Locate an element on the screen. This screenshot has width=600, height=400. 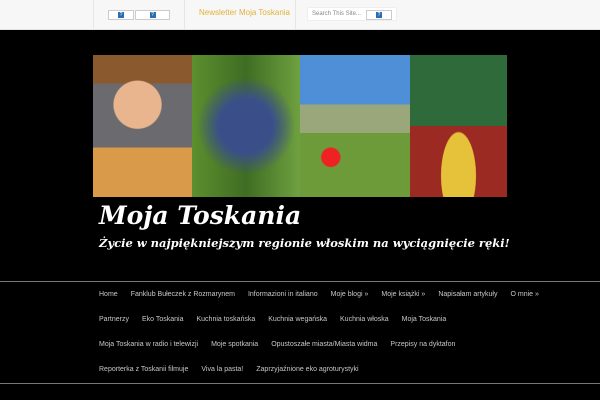
menu-item: Fanklub Bułeczek z Rozmarynem is located at coordinates (183, 294).